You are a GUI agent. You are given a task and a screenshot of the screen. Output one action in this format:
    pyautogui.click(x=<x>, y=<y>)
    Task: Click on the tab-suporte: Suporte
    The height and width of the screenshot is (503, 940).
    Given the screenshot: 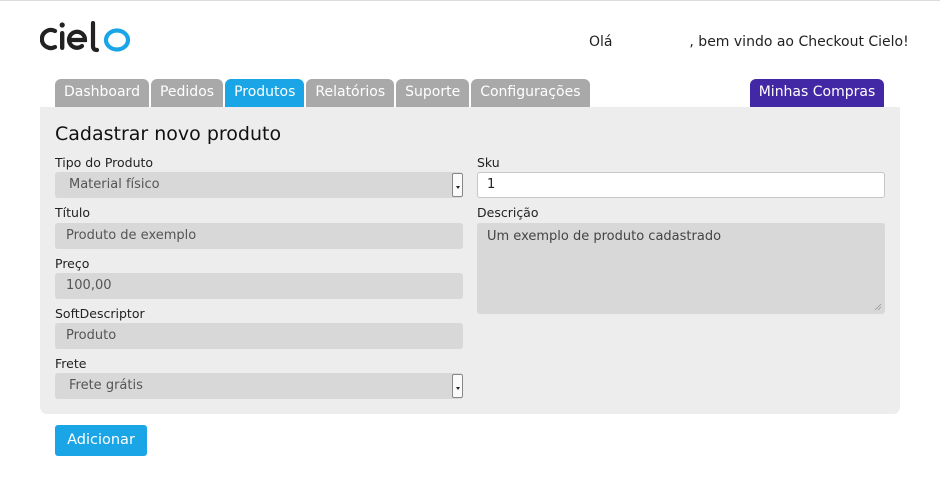 What is the action you would take?
    pyautogui.click(x=433, y=93)
    